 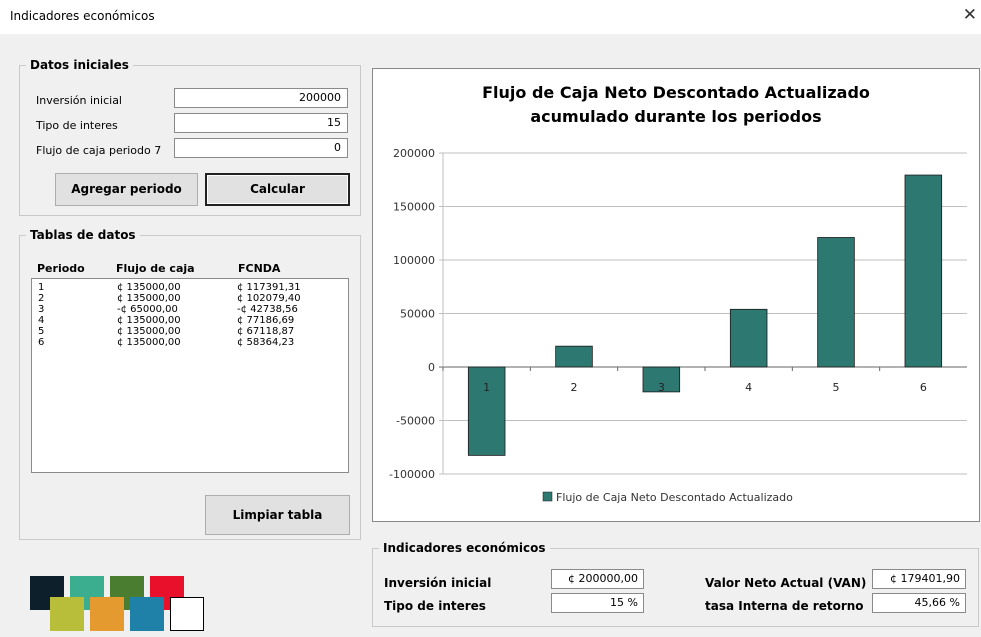 I want to click on datos-iniciales-legend: Datos iniciales, so click(x=79, y=65).